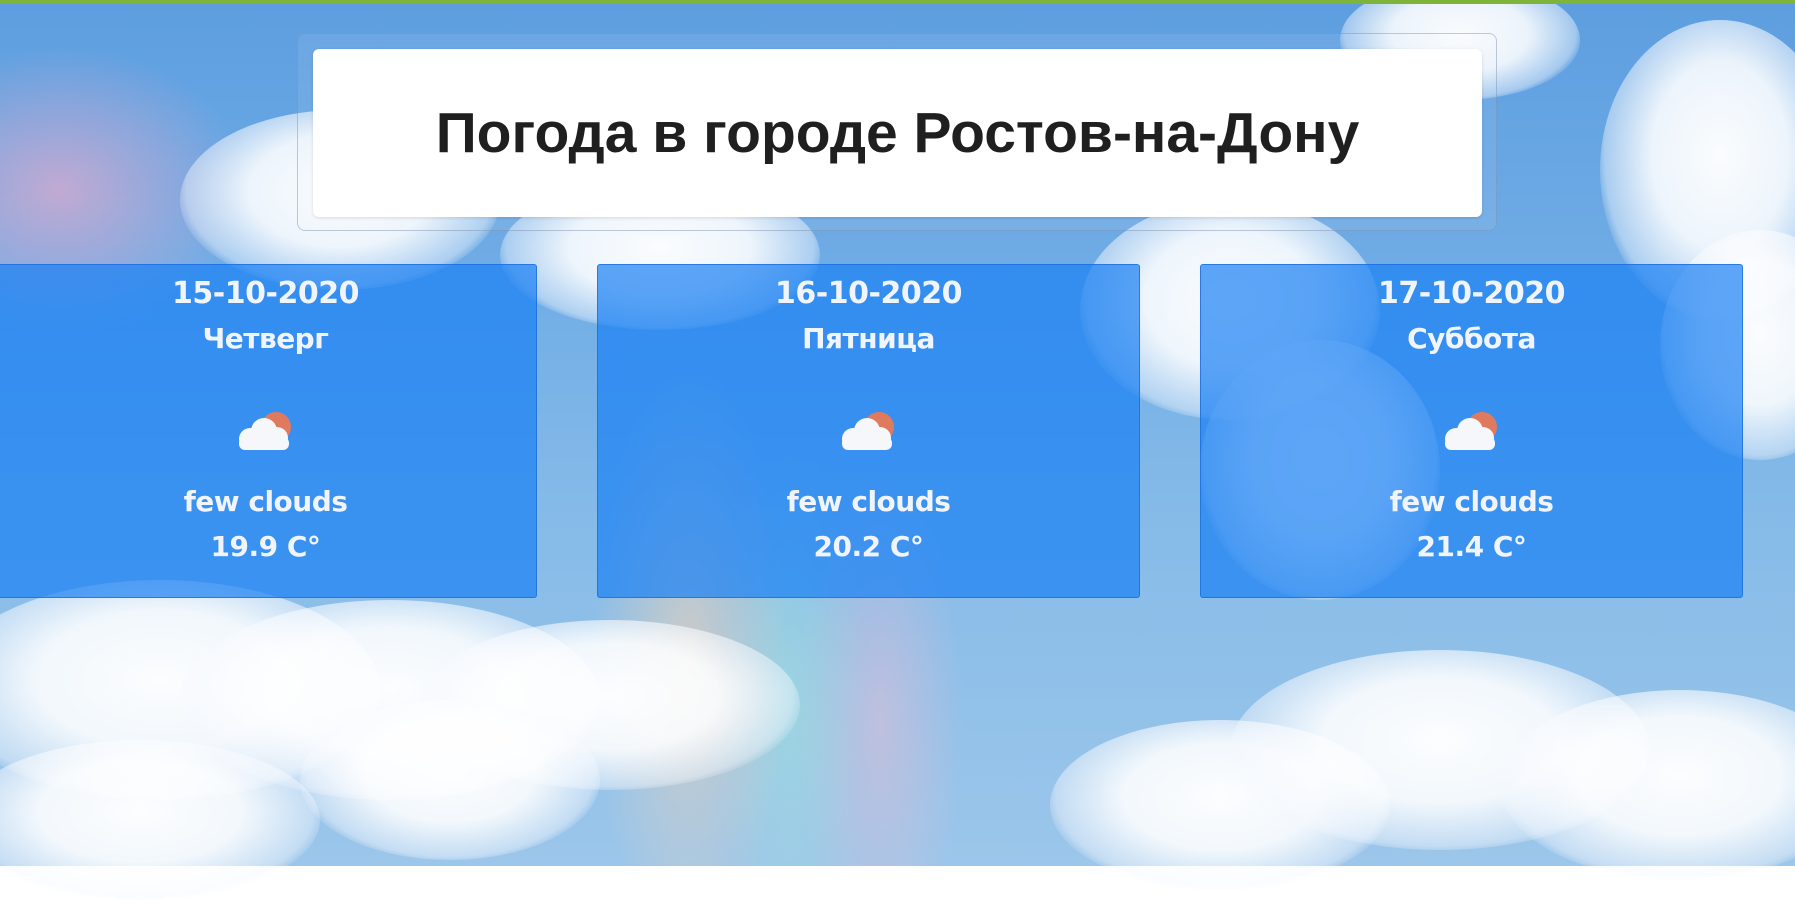  Describe the element at coordinates (265, 338) in the screenshot. I see `forecast-weekday: Четверг` at that location.